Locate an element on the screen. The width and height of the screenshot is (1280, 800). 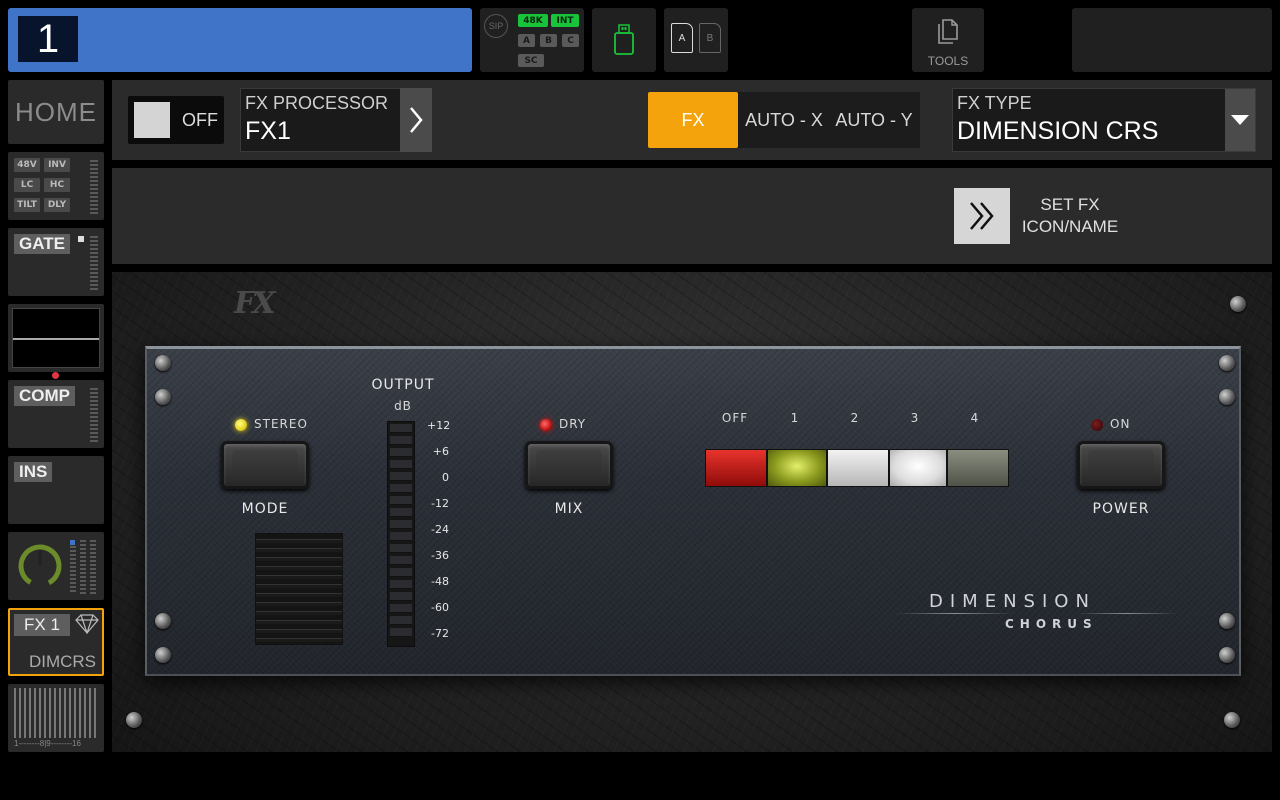
status-panel: SIP 48K INT A B C SC is located at coordinates (532, 40).